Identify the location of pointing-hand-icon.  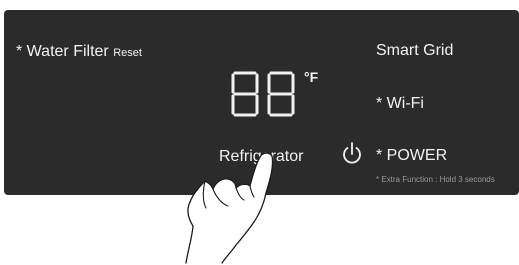
(229, 208).